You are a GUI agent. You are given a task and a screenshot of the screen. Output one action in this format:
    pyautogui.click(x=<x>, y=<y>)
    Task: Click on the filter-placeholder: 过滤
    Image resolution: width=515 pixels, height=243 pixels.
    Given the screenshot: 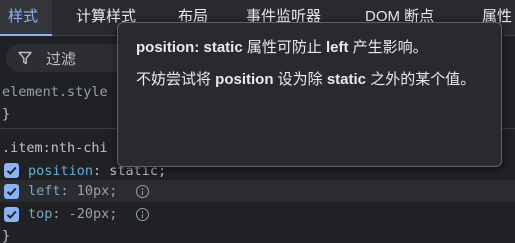 What is the action you would take?
    pyautogui.click(x=61, y=59)
    